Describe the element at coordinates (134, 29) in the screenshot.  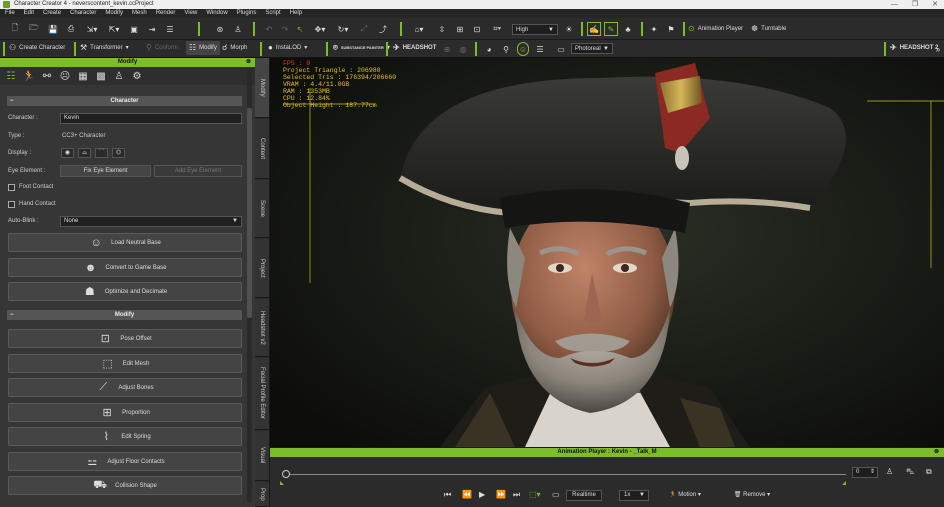
I see `export-fbx-icon: ▣` at that location.